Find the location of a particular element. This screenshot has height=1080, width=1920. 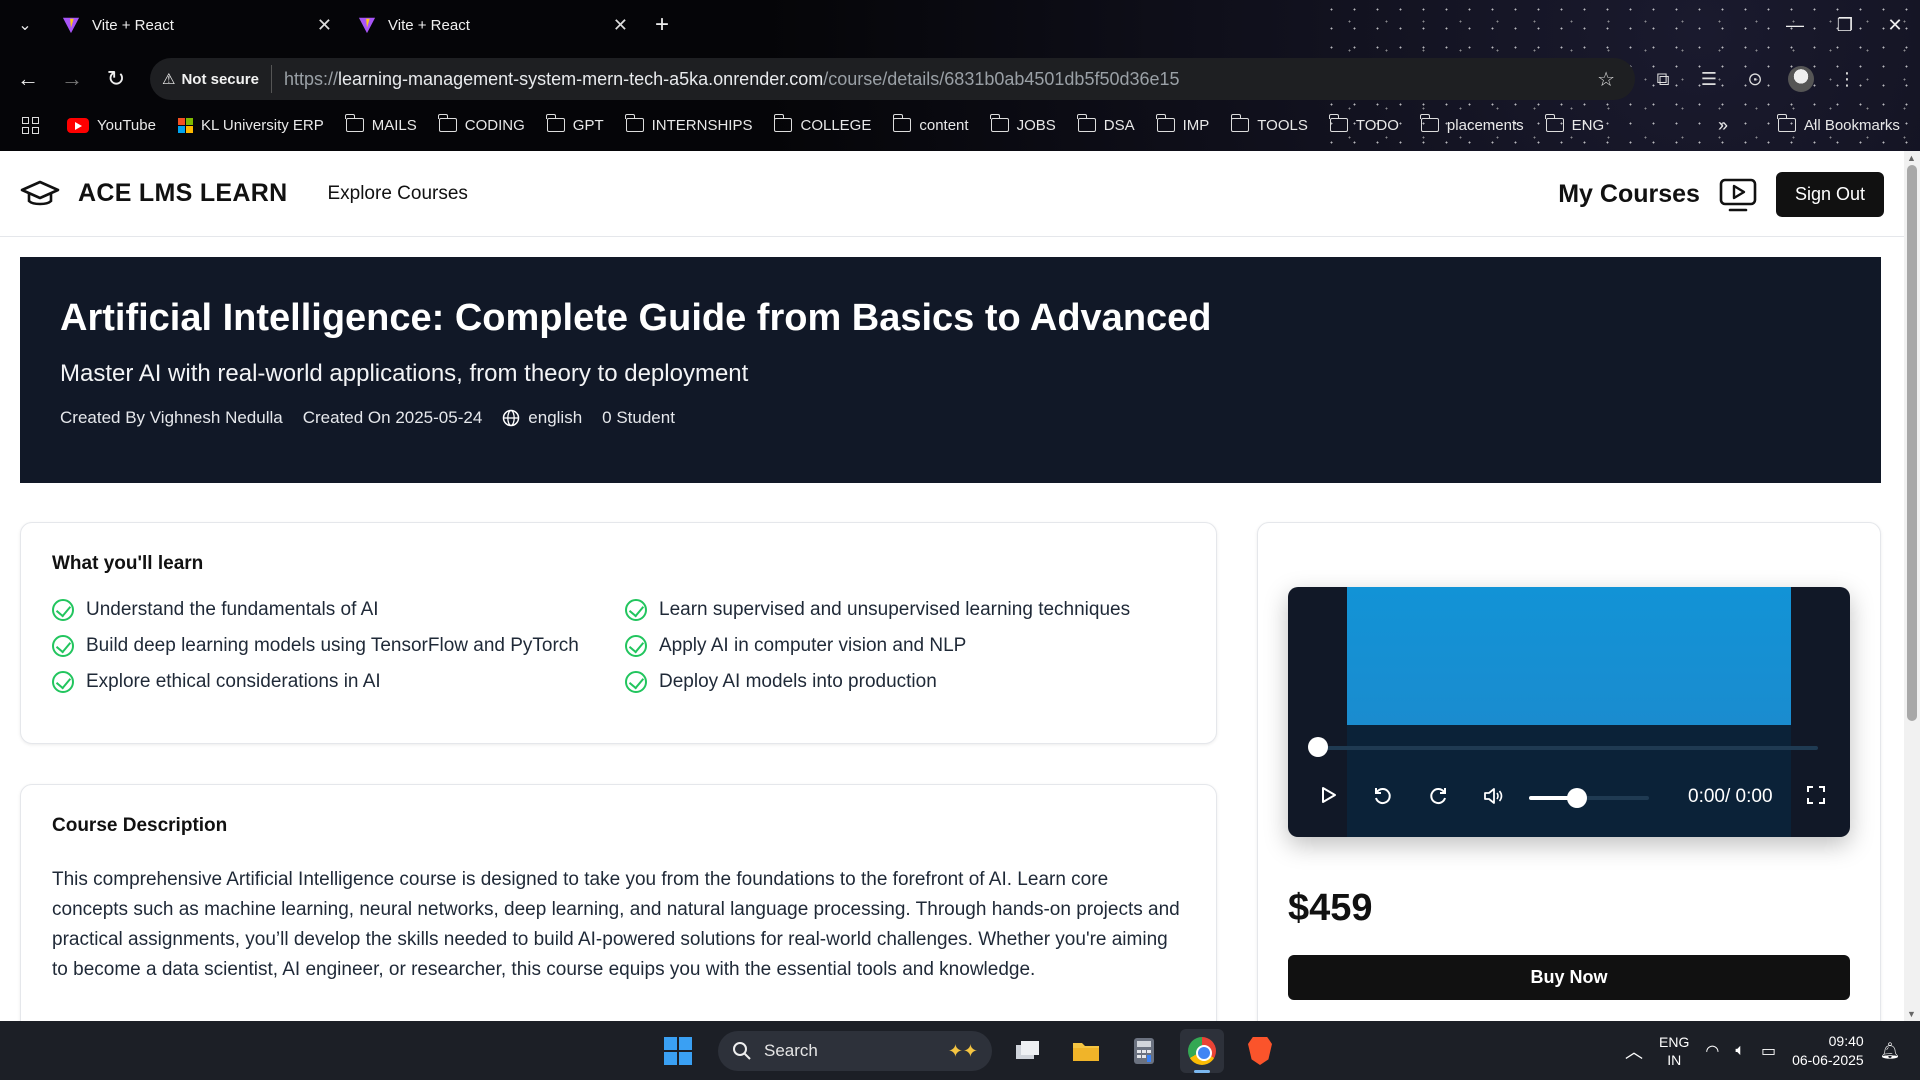

chrome-taskbar-icon is located at coordinates (1202, 1051).